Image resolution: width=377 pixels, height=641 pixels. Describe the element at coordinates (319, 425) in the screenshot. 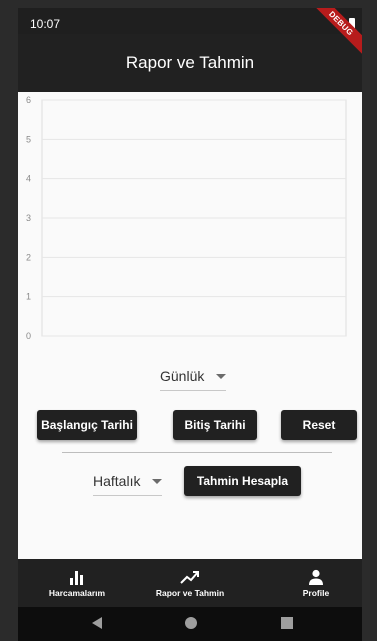

I see `reset-button: Reset` at that location.